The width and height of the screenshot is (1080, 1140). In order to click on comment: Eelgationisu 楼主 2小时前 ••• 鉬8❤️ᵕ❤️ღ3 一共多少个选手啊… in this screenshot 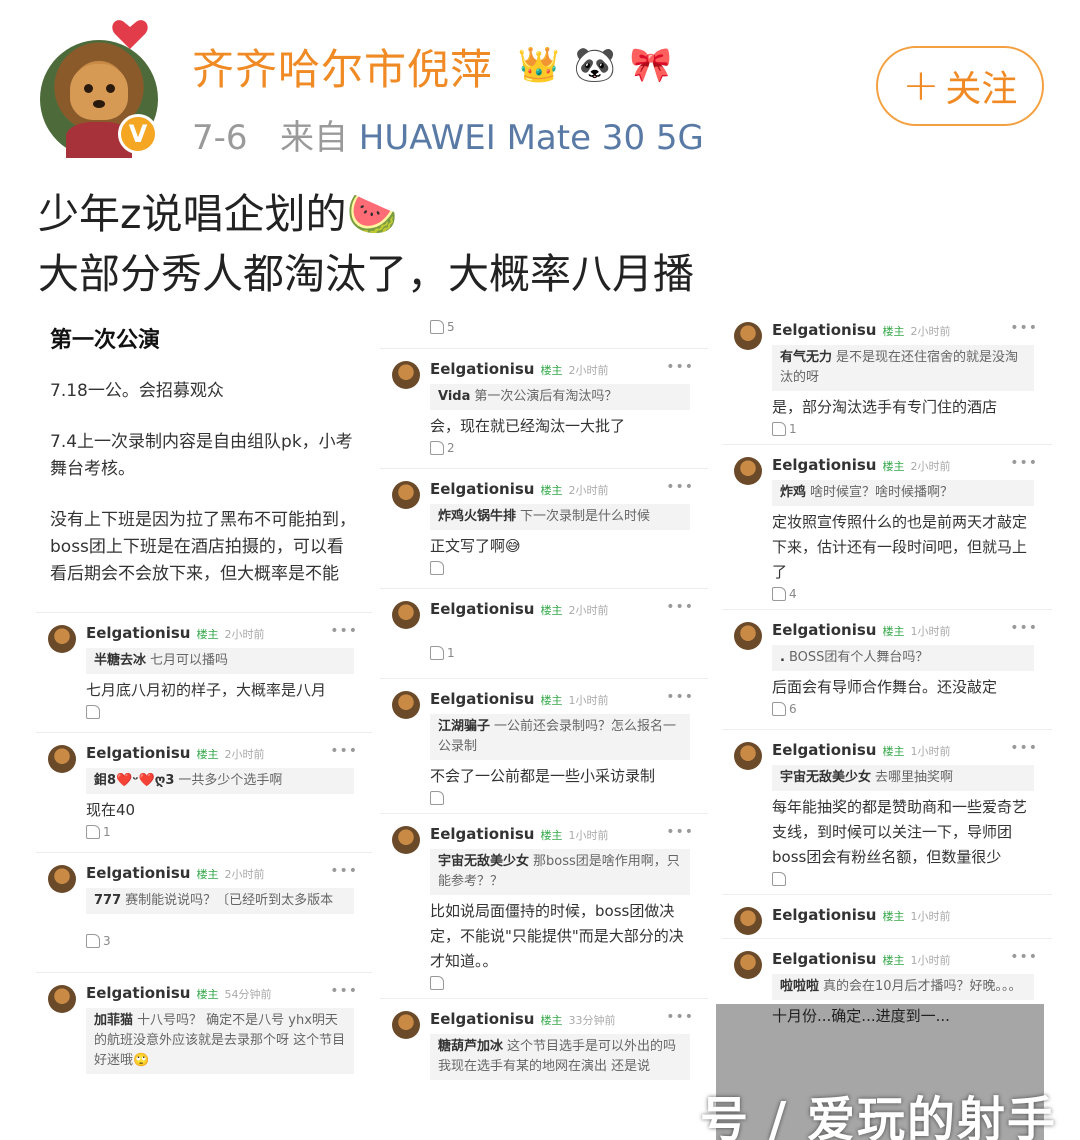, I will do `click(204, 792)`.